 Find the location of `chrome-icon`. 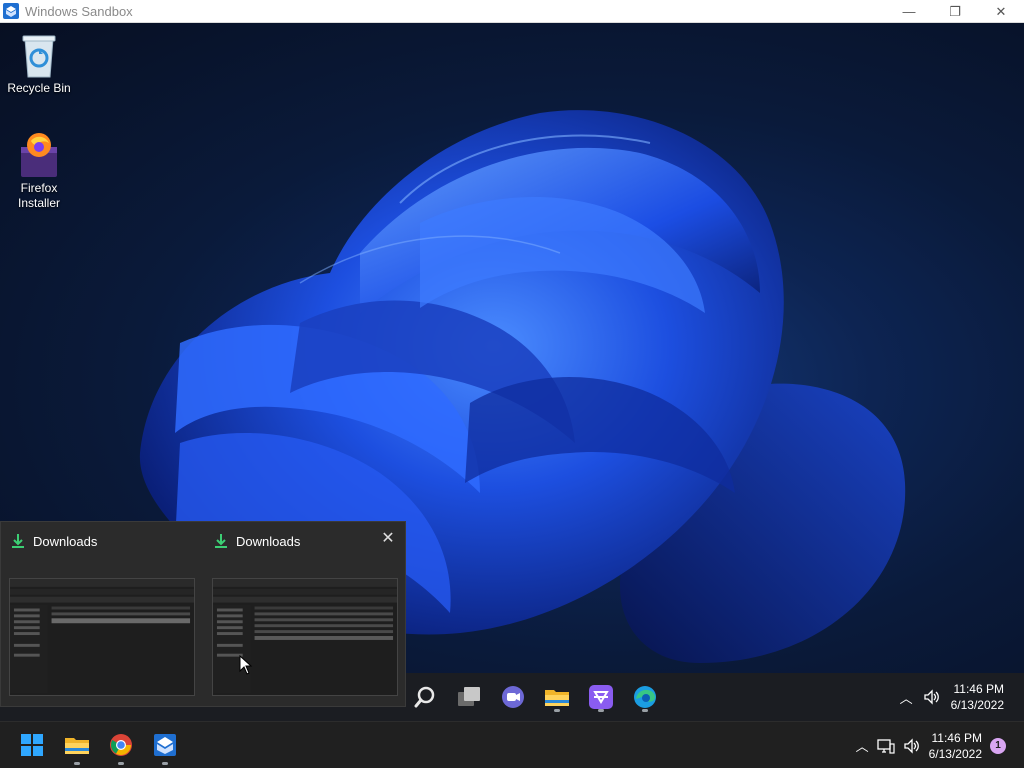

chrome-icon is located at coordinates (121, 745).